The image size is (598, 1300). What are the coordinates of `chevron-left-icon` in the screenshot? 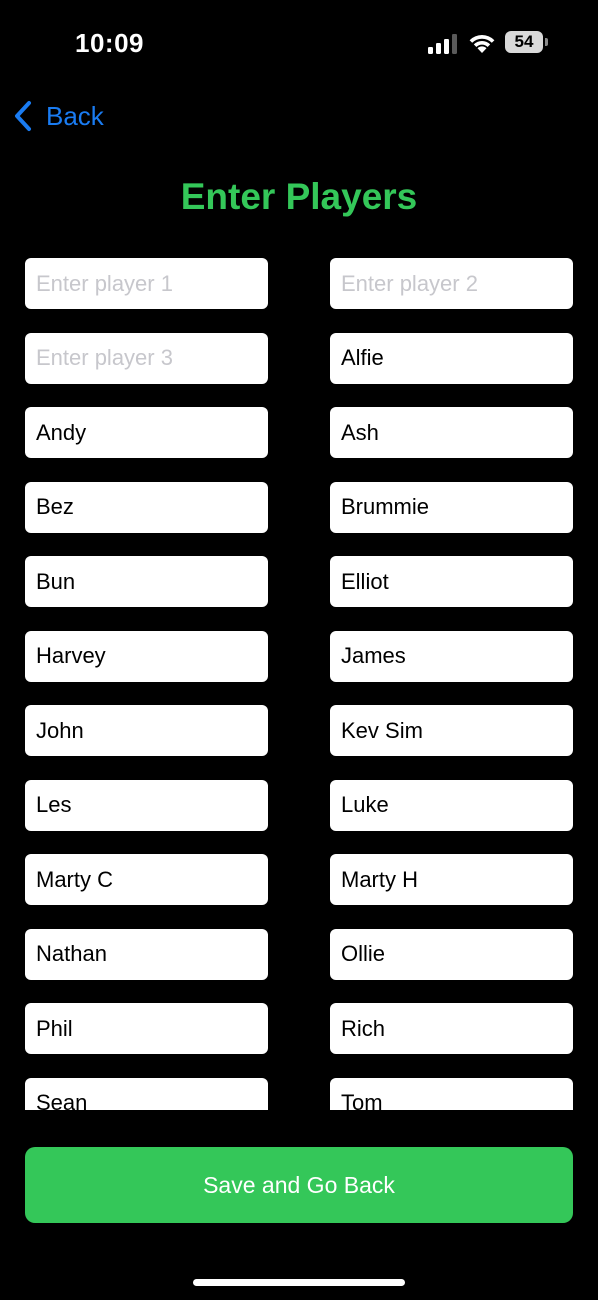 It's located at (23, 116).